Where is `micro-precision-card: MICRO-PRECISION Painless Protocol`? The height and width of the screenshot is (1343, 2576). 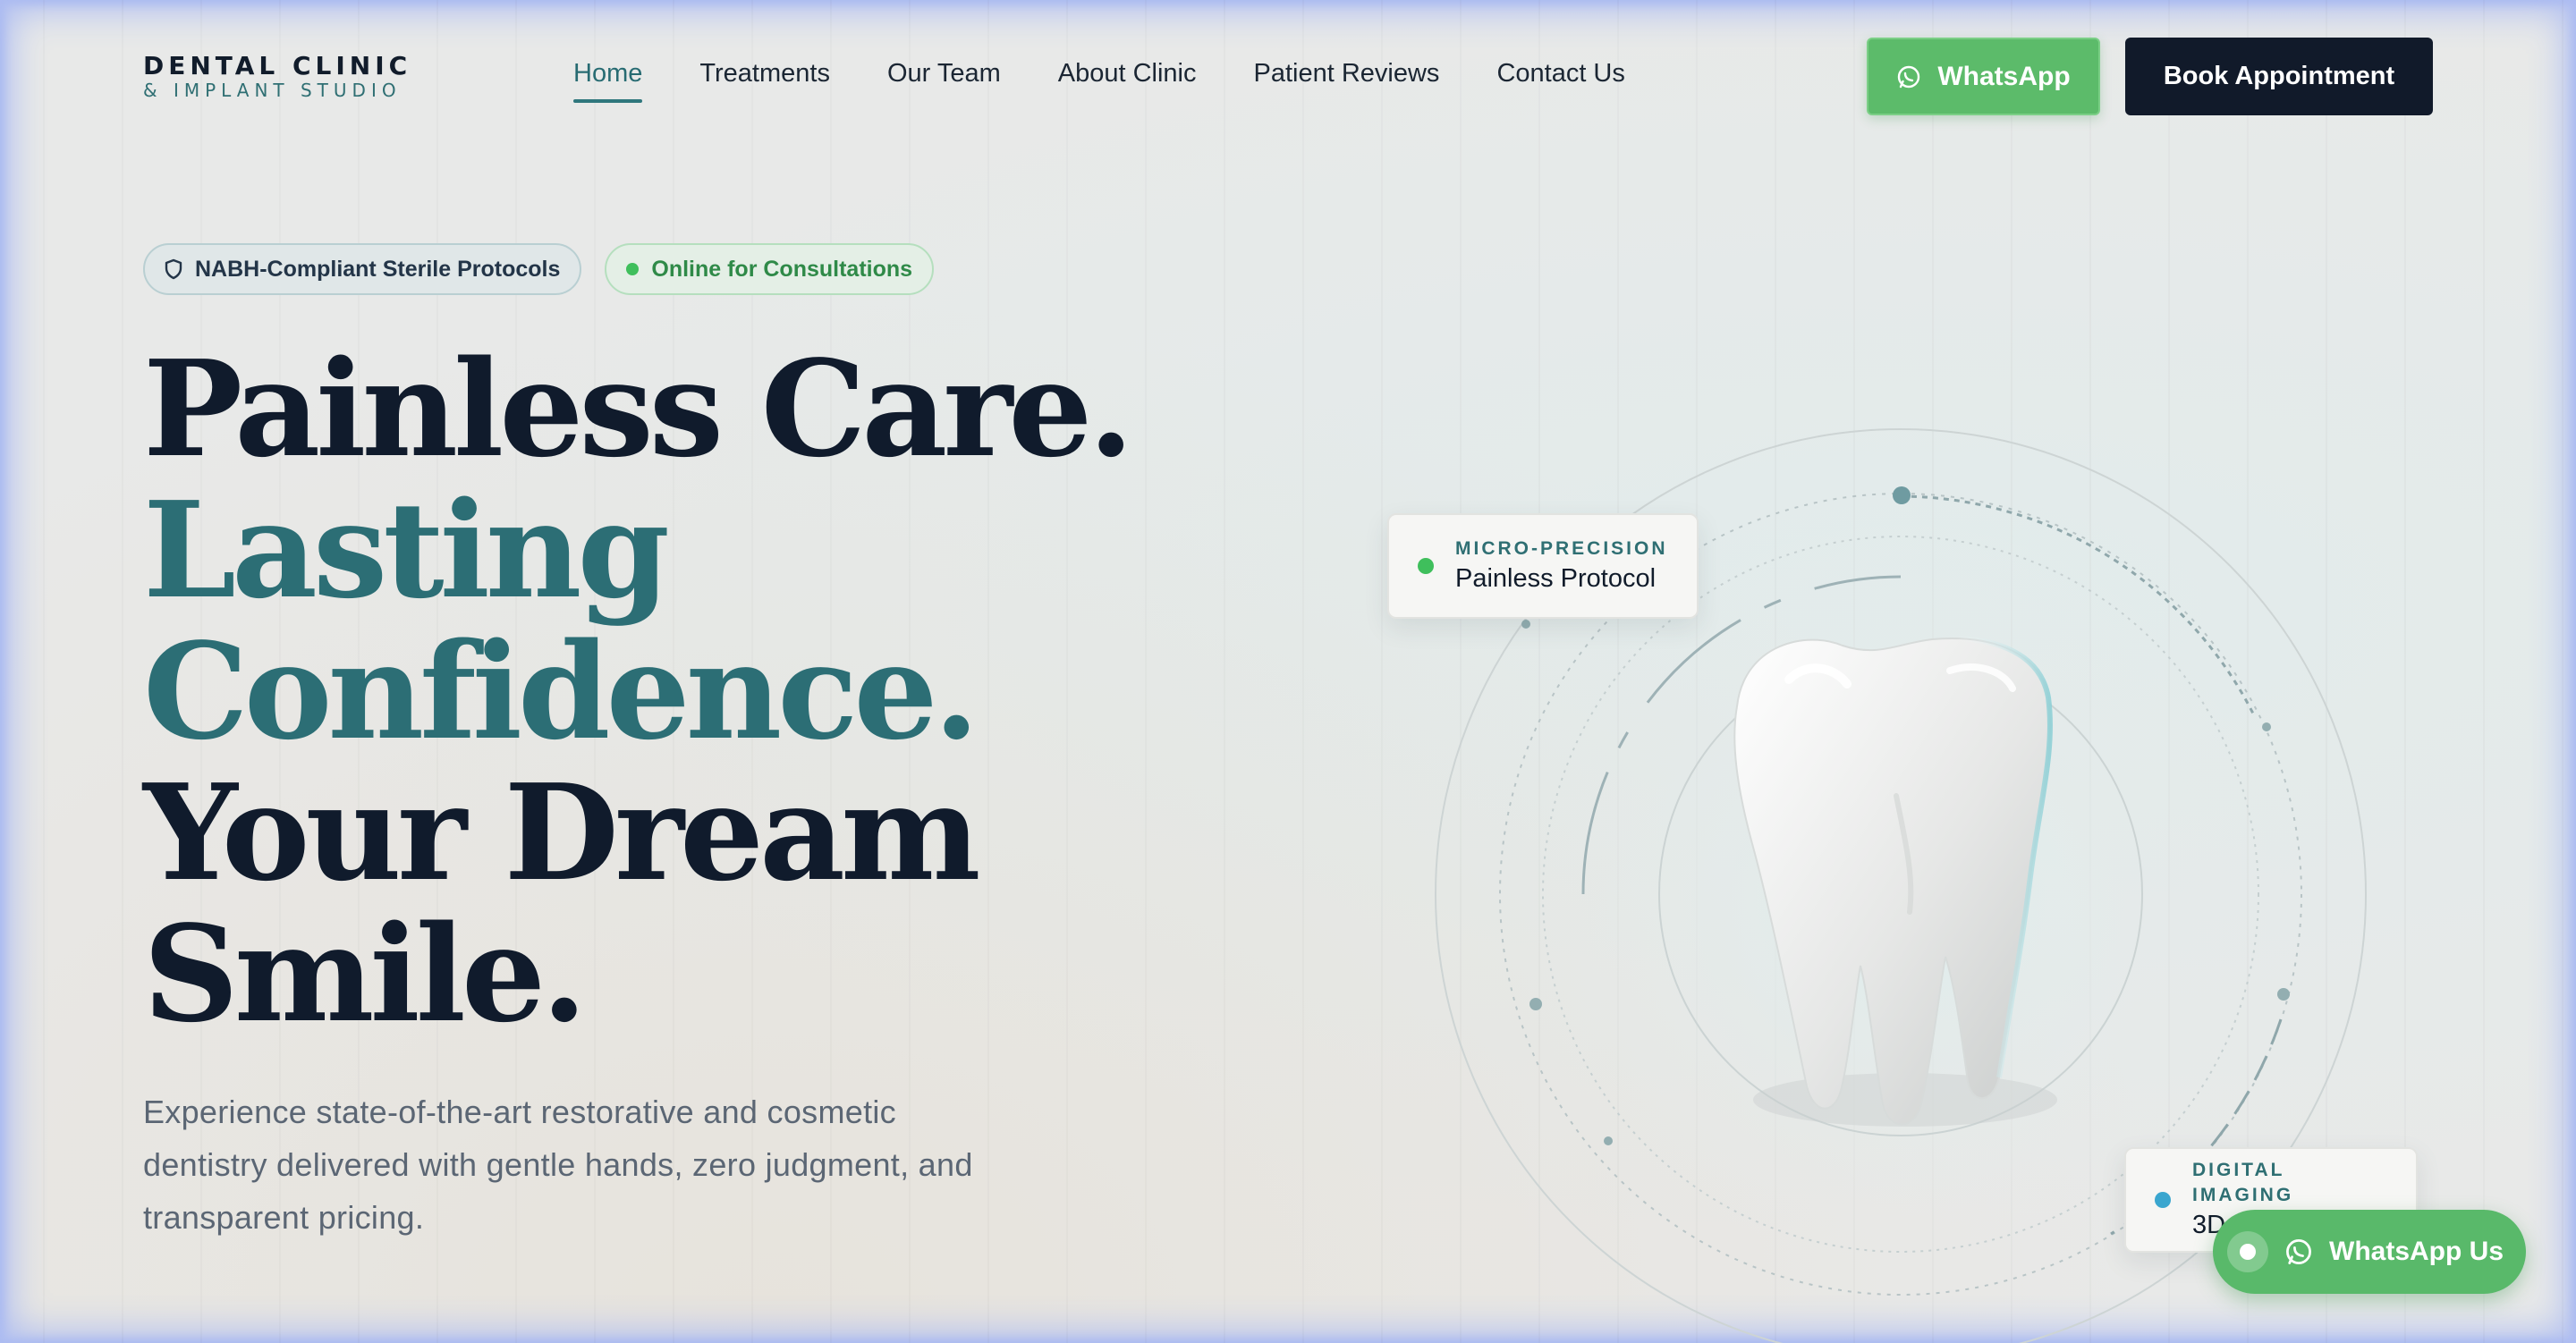
micro-precision-card: MICRO-PRECISION Painless Protocol is located at coordinates (1543, 566).